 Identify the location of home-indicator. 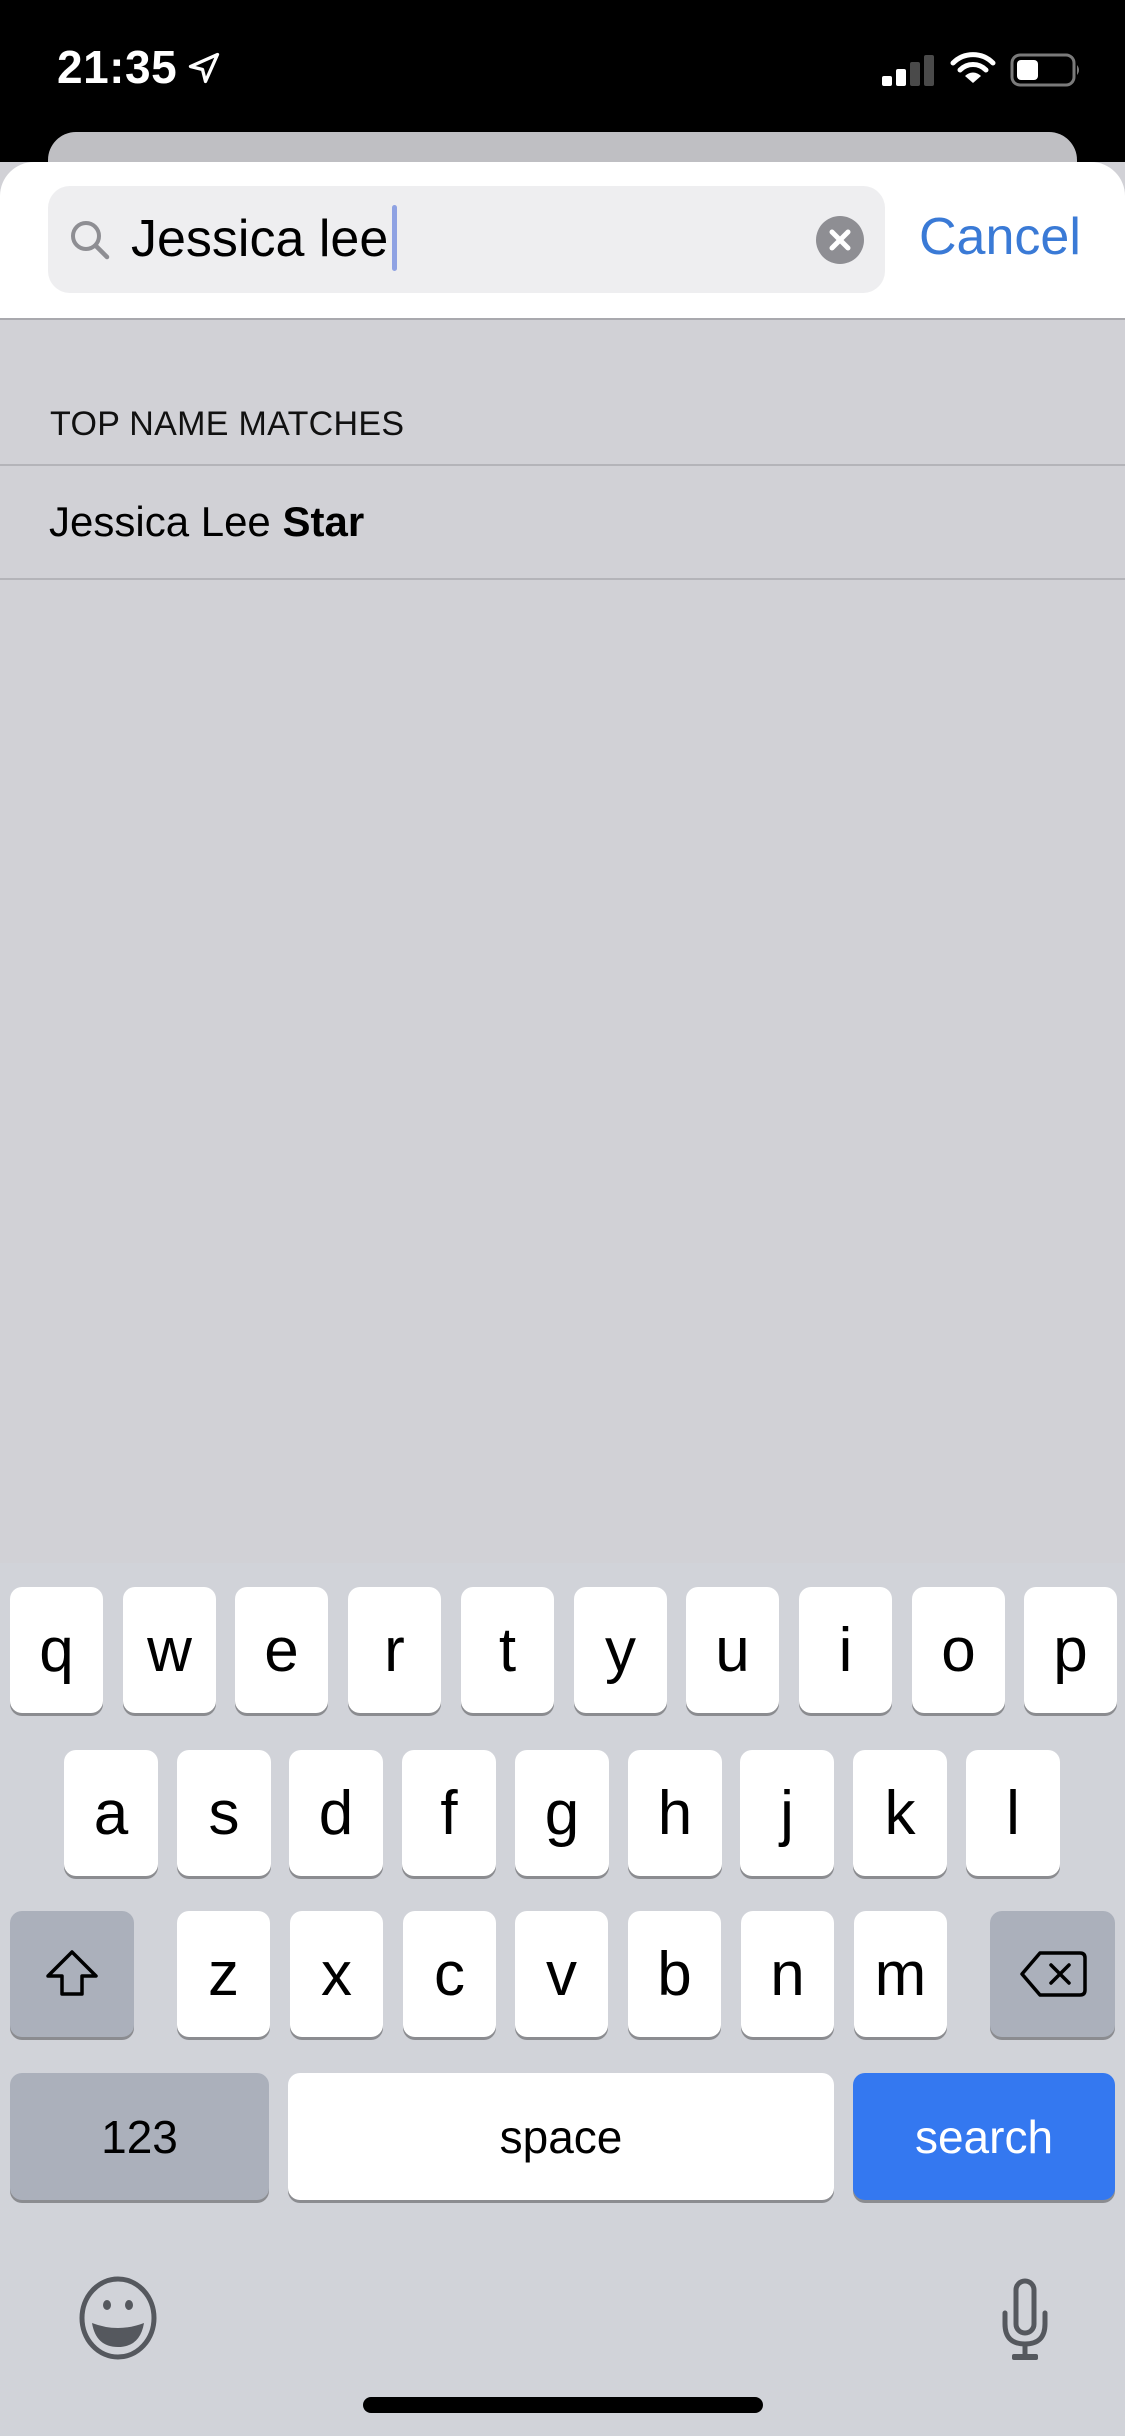
(563, 2405).